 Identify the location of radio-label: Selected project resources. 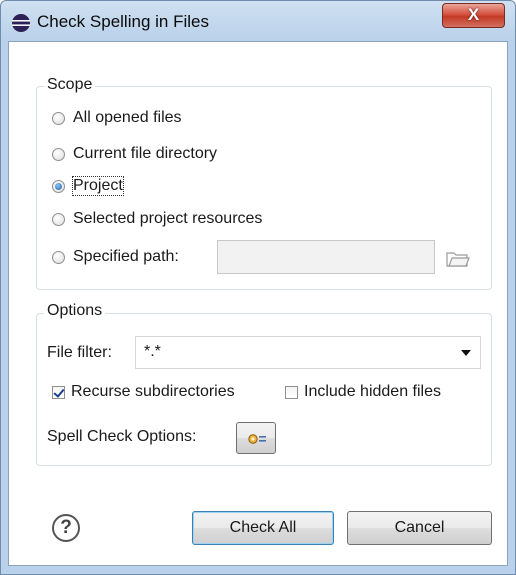
(168, 218).